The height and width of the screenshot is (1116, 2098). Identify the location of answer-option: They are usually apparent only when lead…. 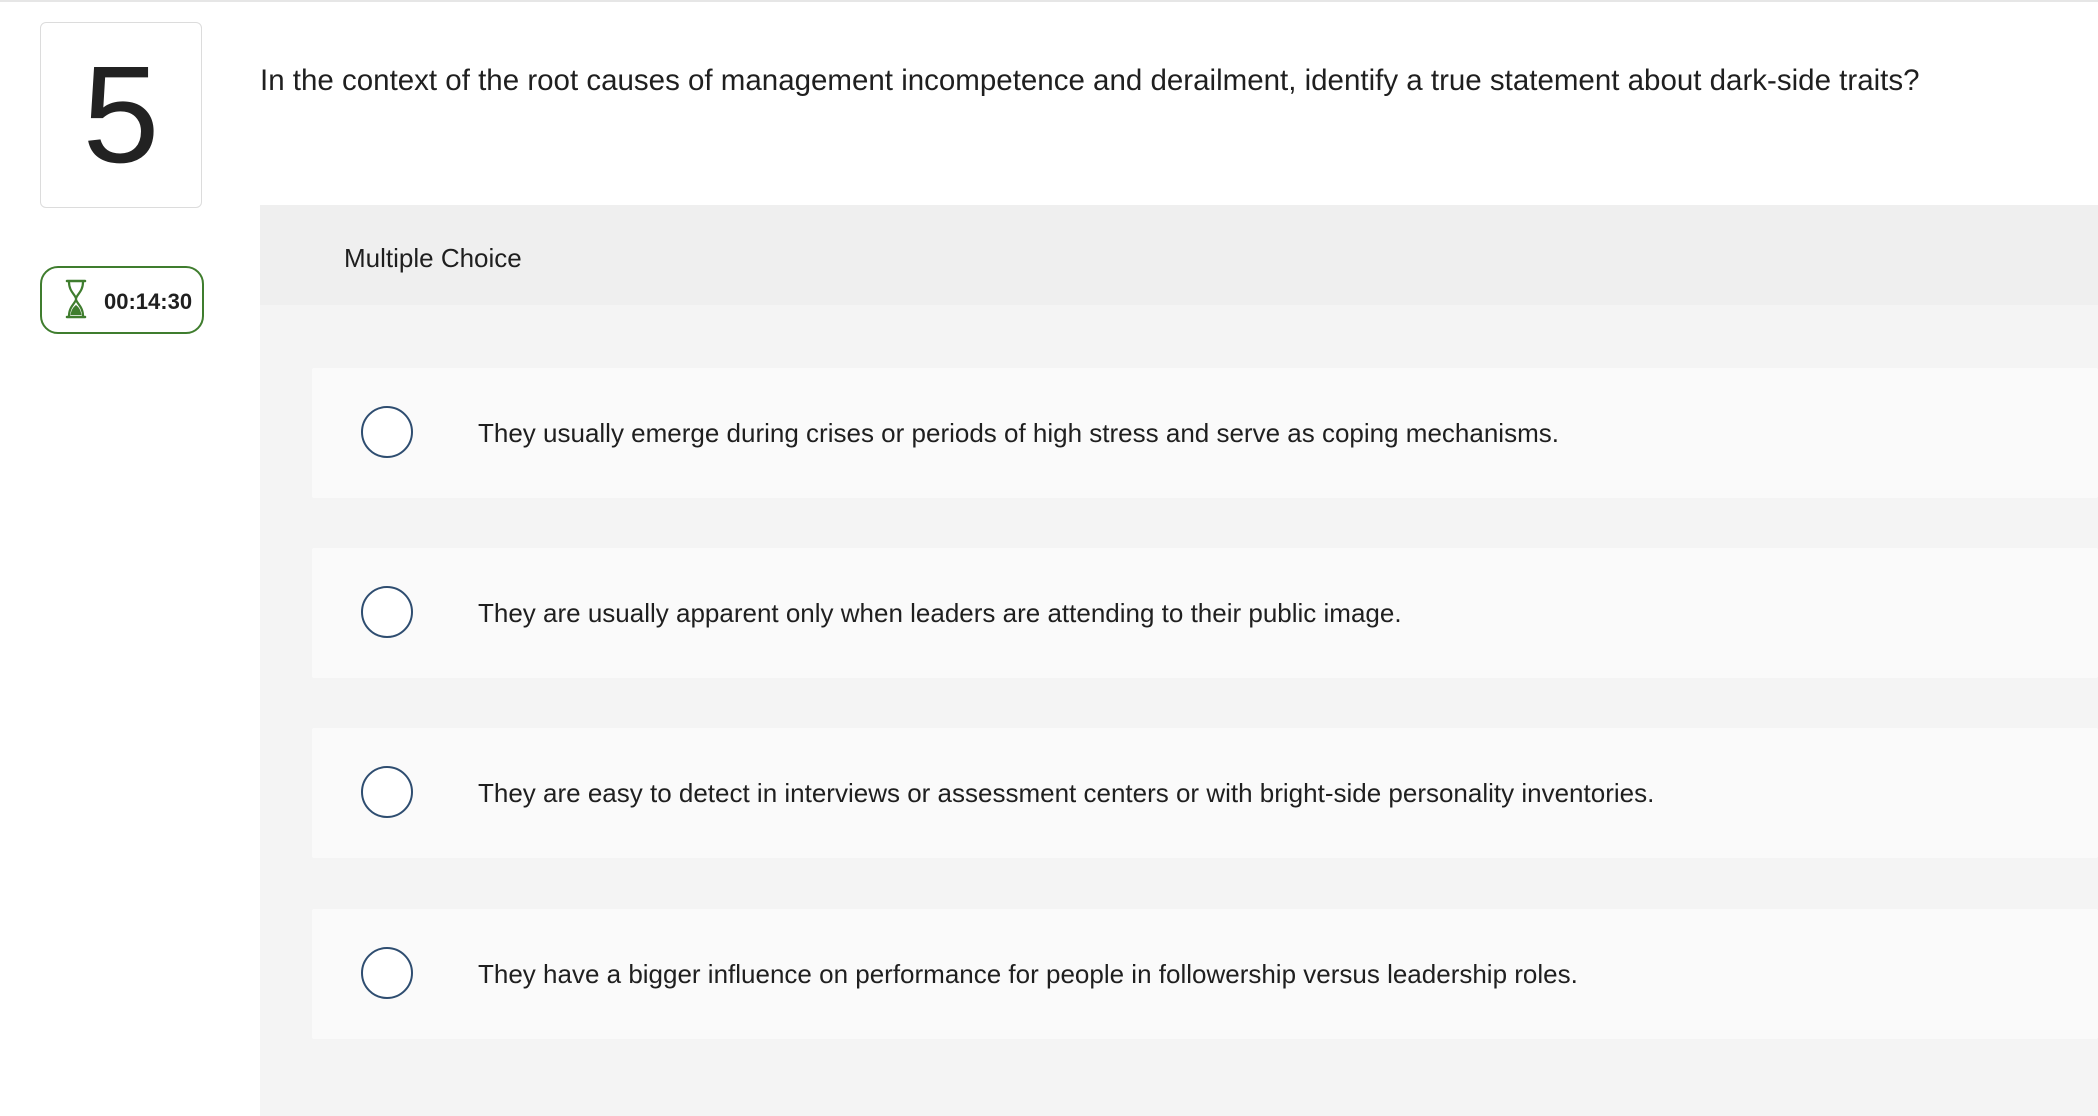
(1205, 613).